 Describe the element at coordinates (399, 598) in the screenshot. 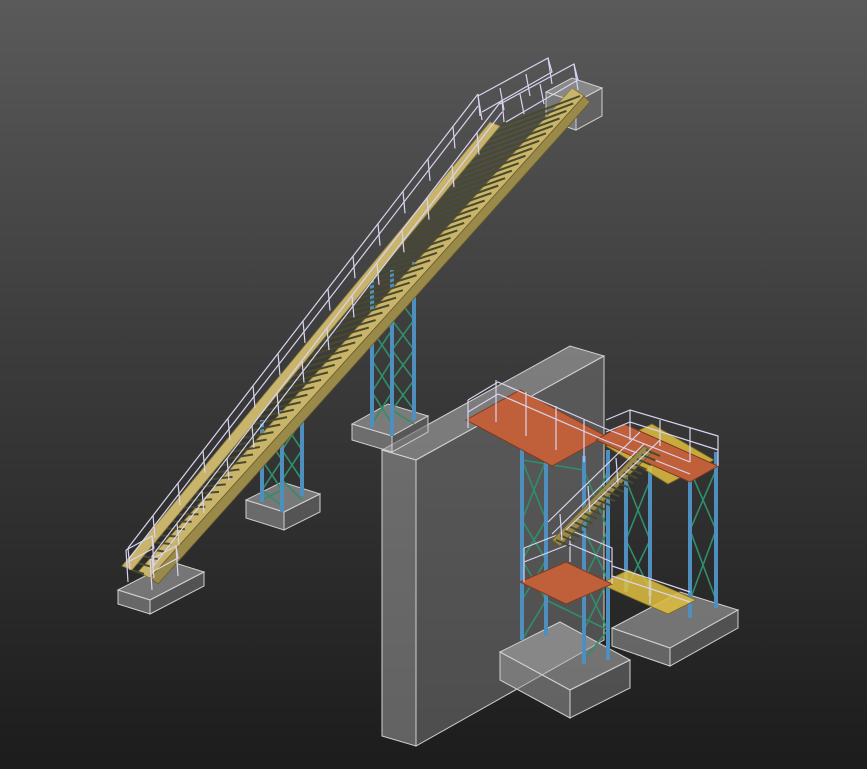

I see `wall-front-face` at that location.